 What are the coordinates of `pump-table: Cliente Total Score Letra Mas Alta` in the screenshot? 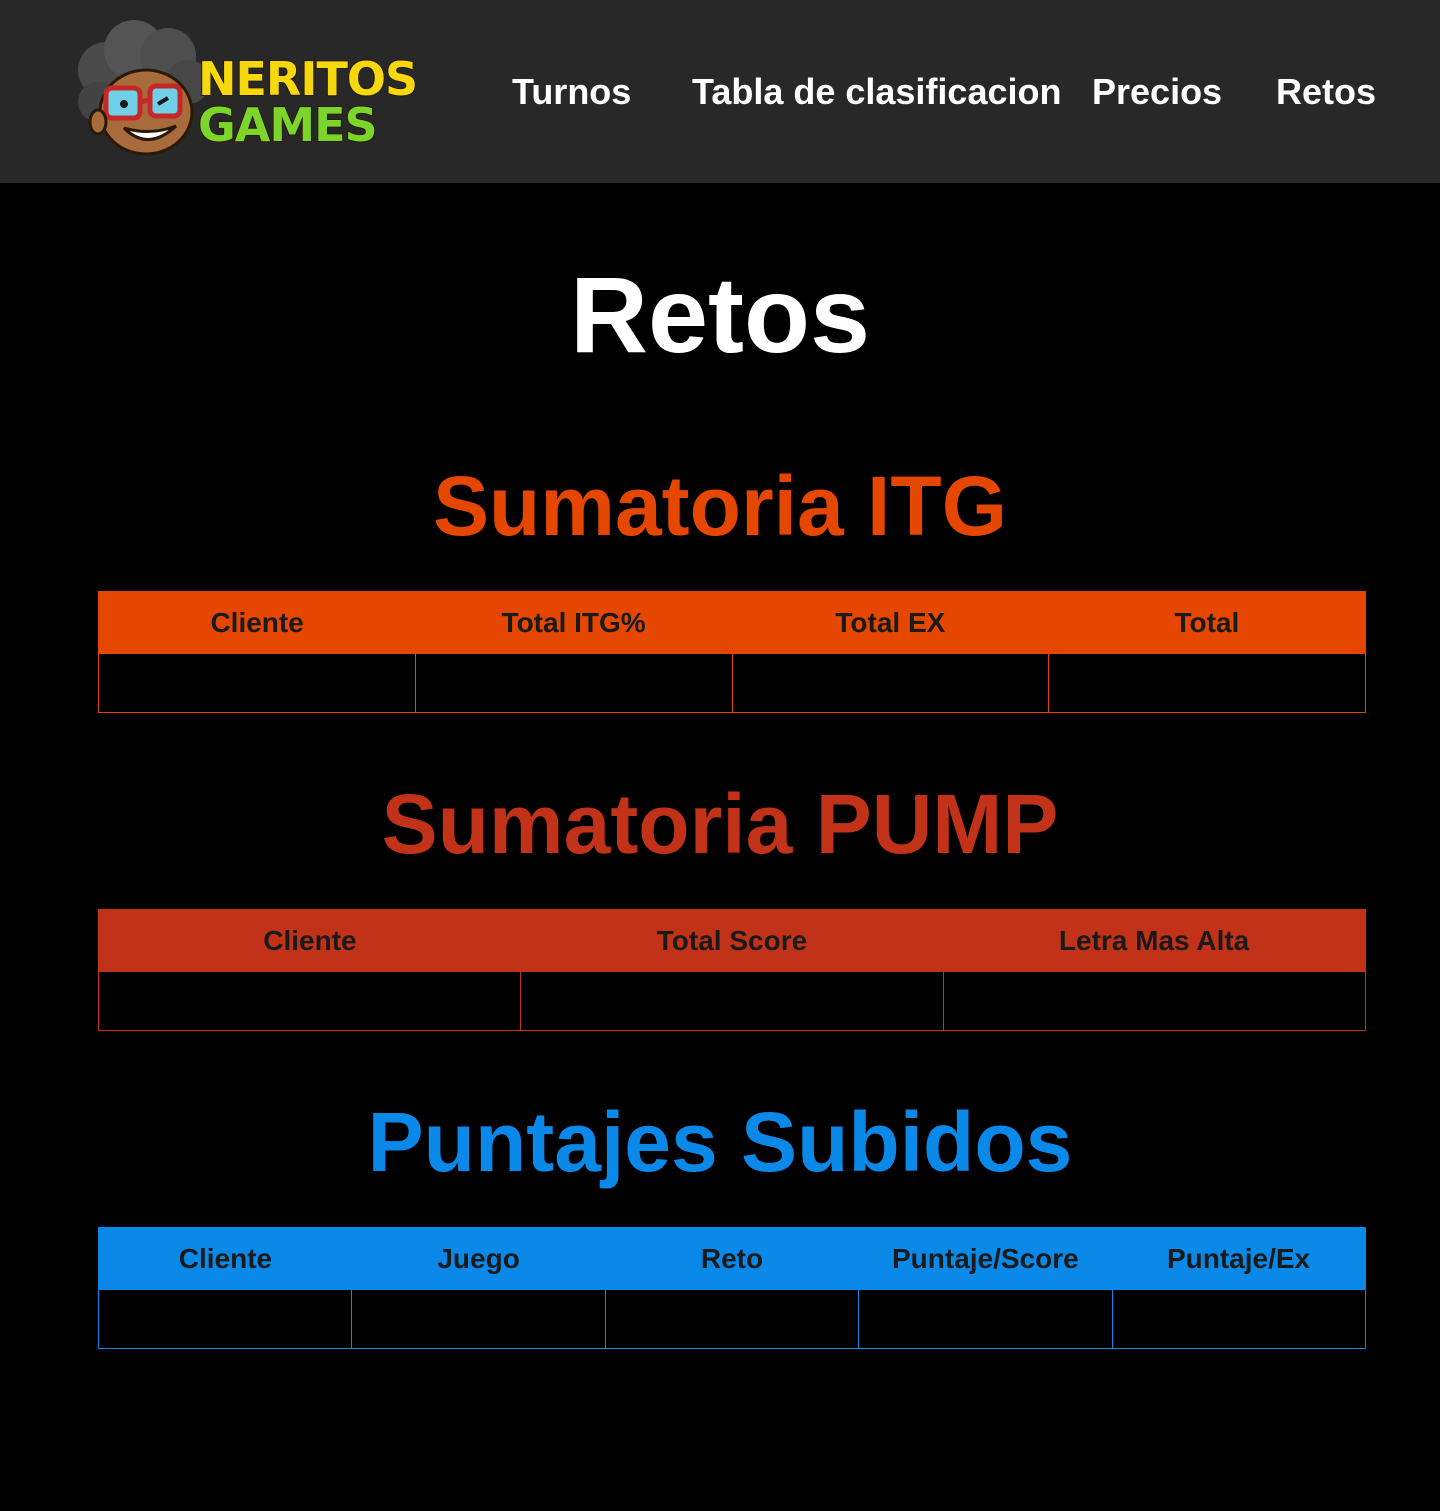 It's located at (732, 970).